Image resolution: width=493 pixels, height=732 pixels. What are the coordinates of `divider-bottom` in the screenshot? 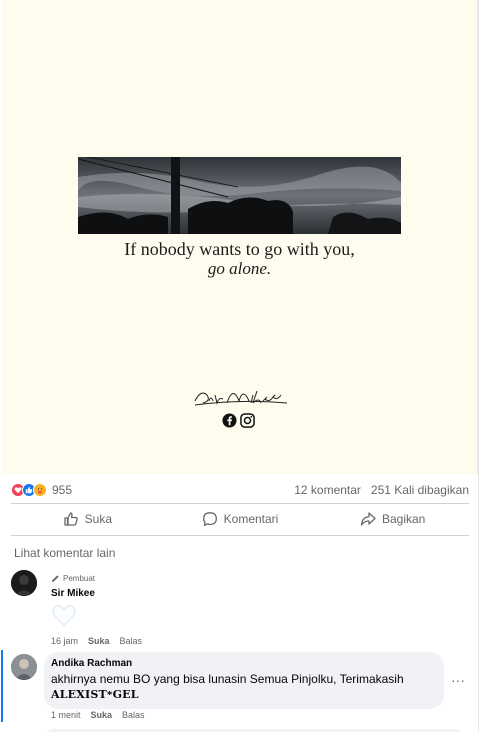 It's located at (240, 535).